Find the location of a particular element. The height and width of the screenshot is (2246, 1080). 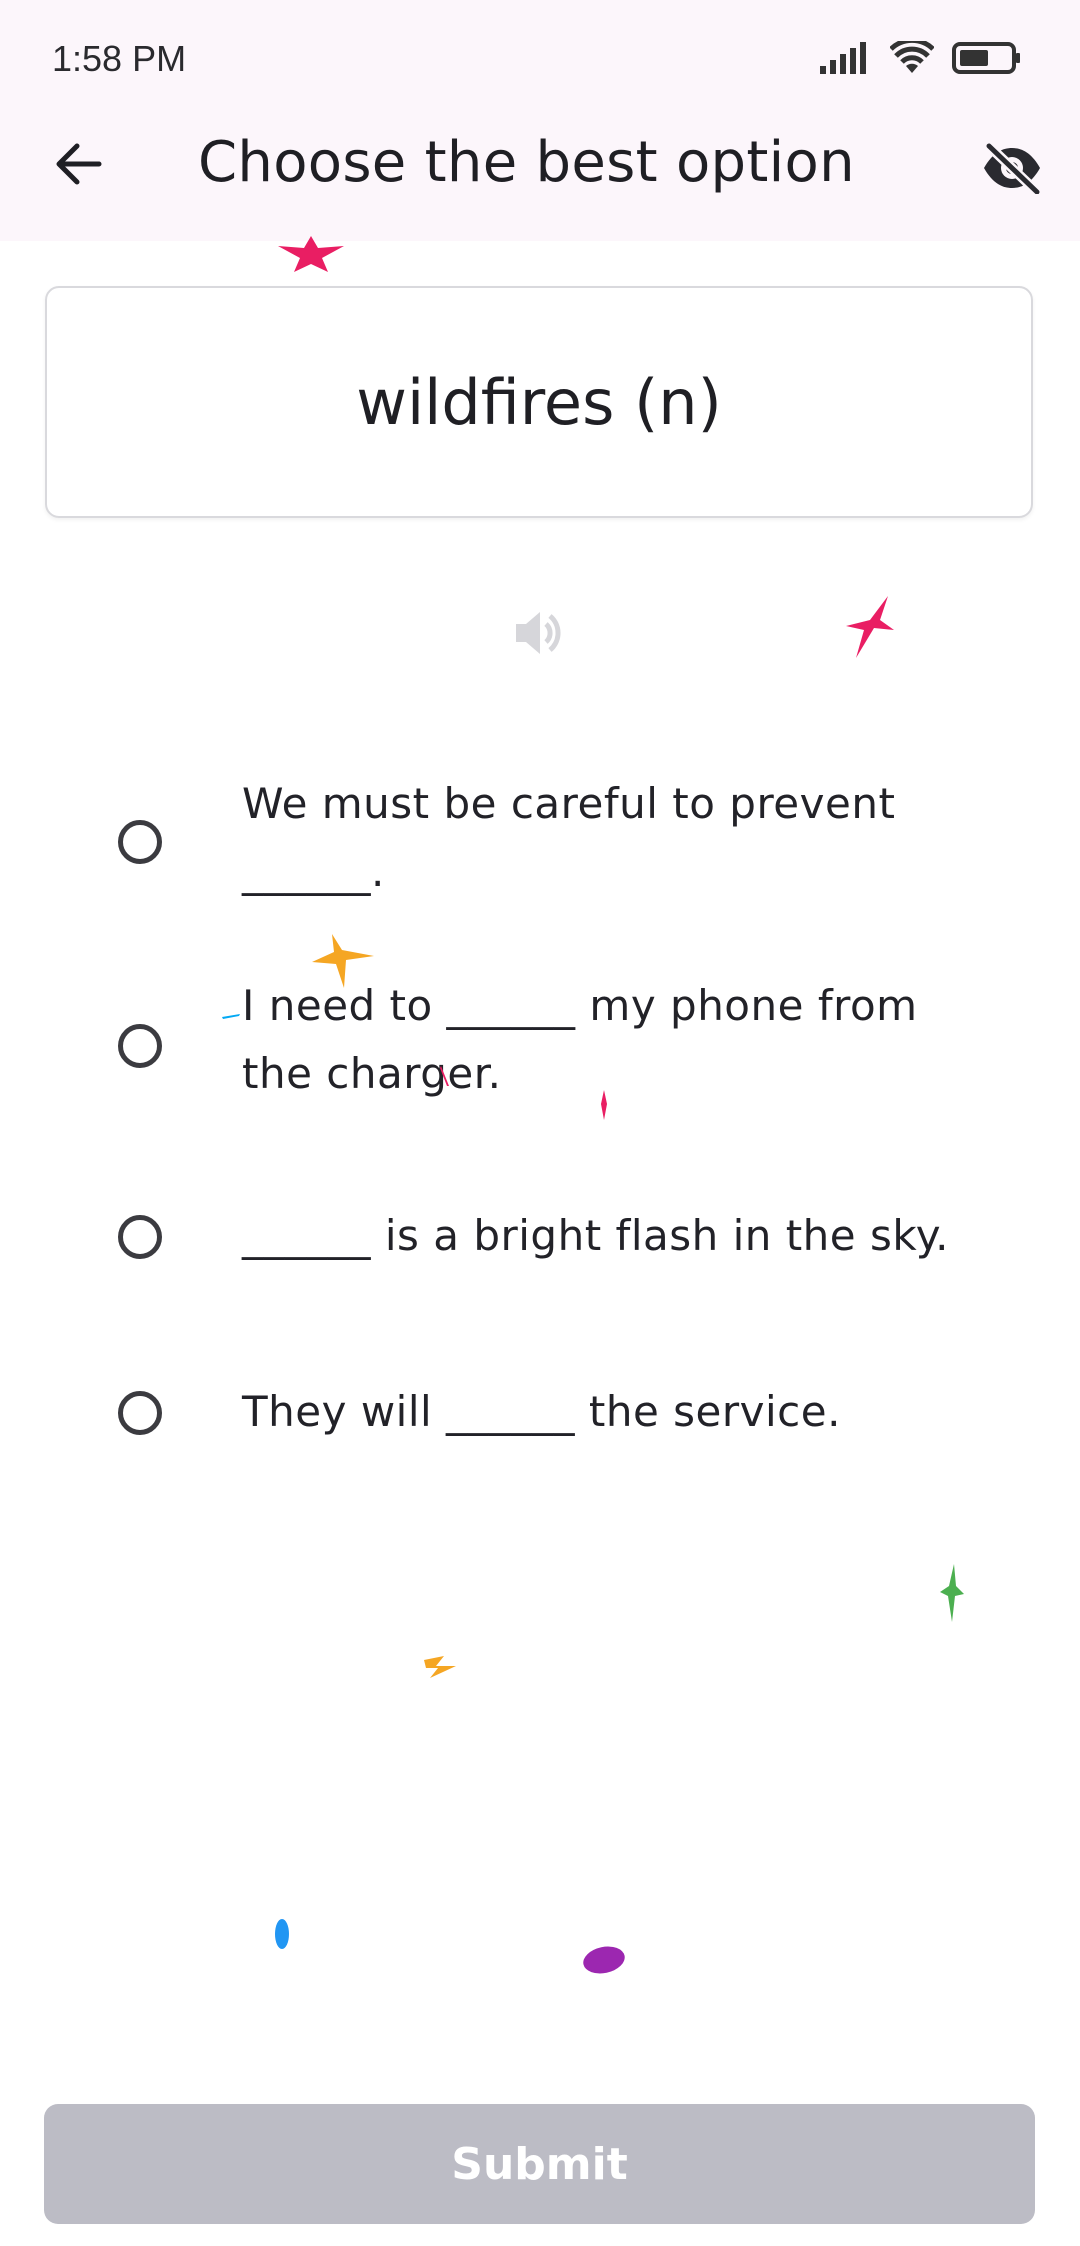

toggle-visibility-button is located at coordinates (1012, 168).